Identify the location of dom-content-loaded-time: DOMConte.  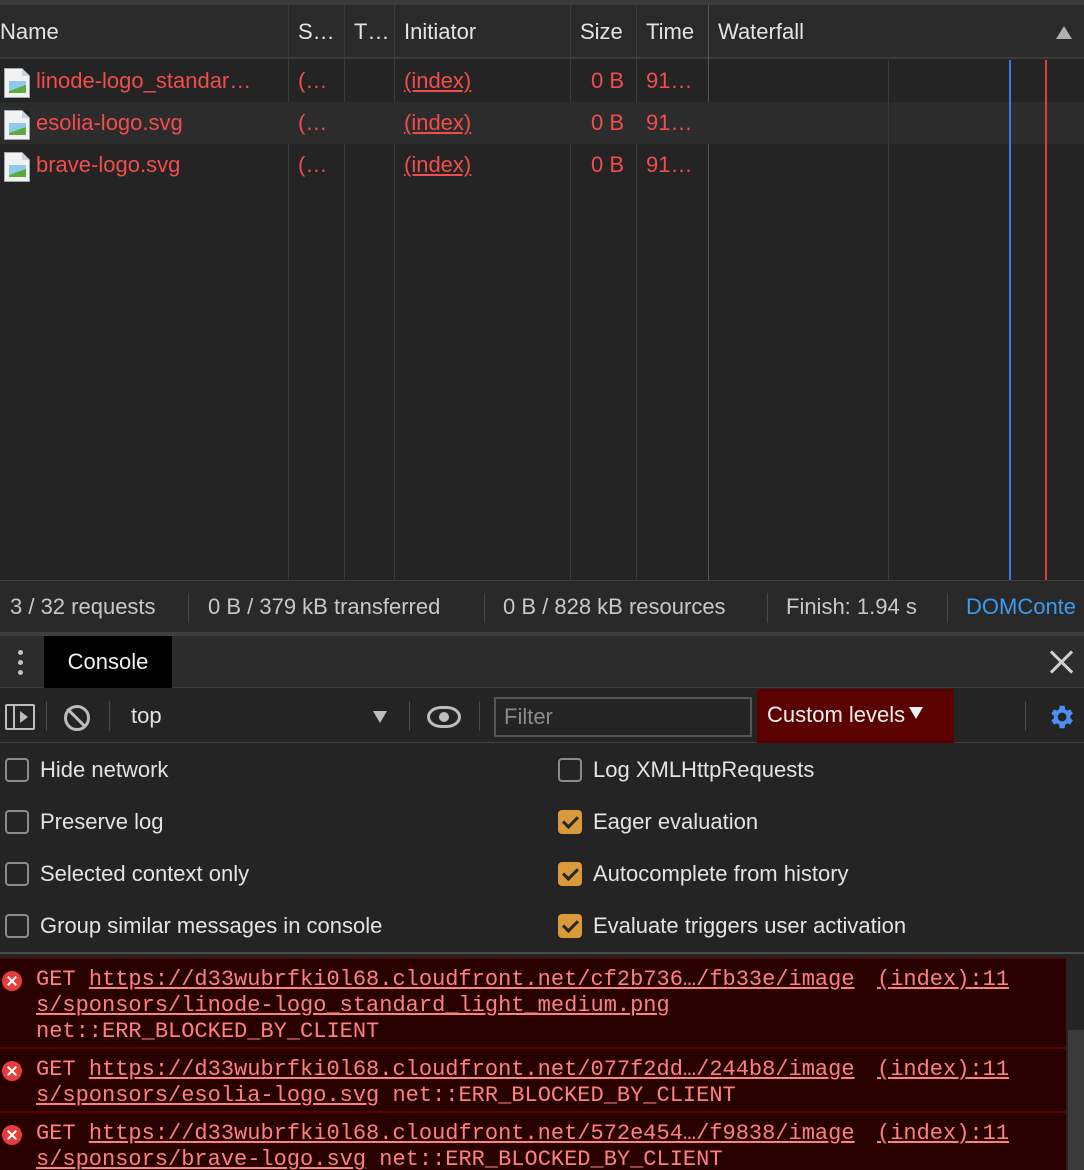
(1021, 606).